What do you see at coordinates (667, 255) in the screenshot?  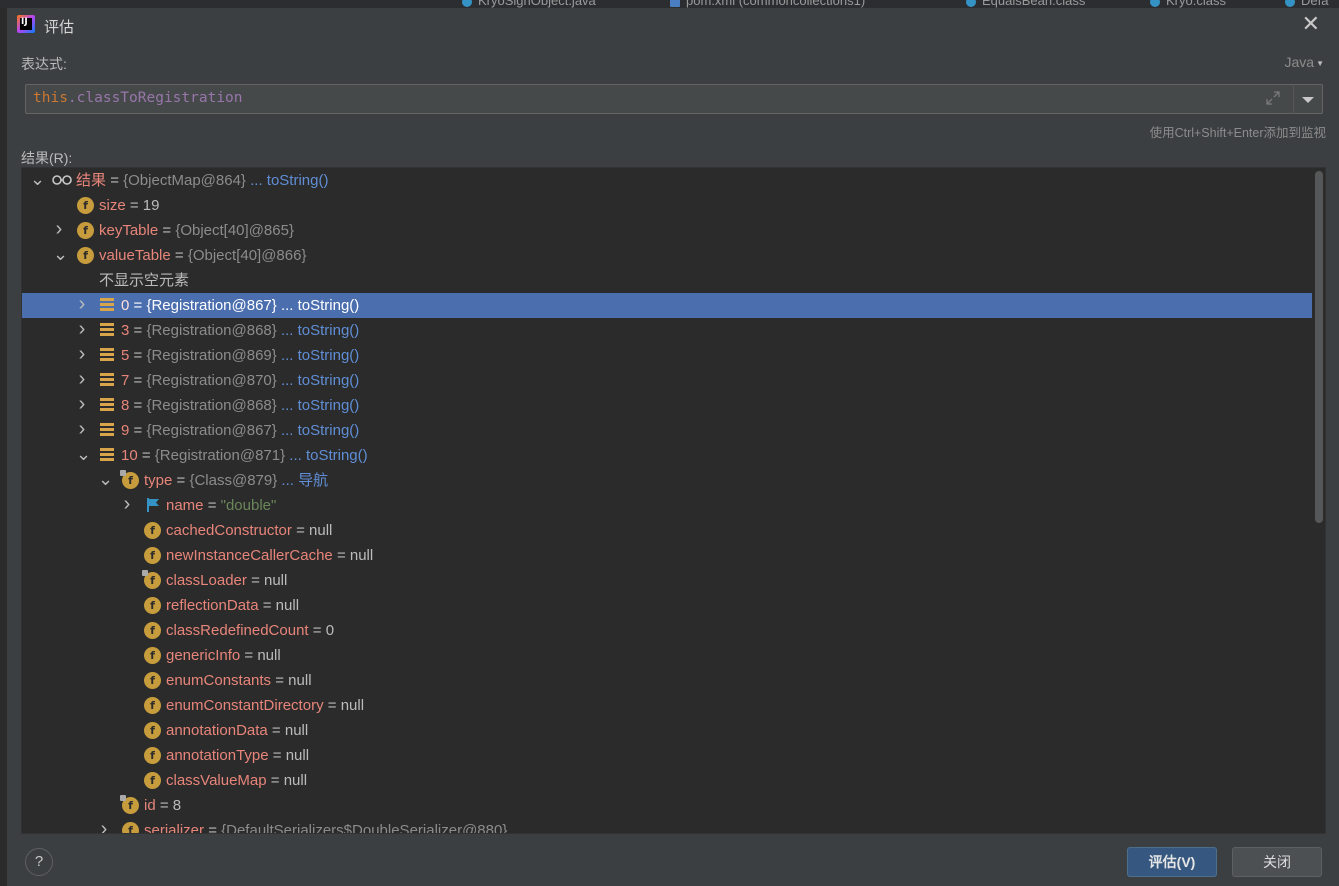 I see `tree-row-valuetable: f valueTable = {Object[40]@866}` at bounding box center [667, 255].